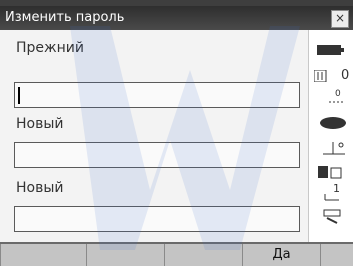 Image resolution: width=353 pixels, height=266 pixels. Describe the element at coordinates (334, 218) in the screenshot. I see `keyboard-icon` at that location.